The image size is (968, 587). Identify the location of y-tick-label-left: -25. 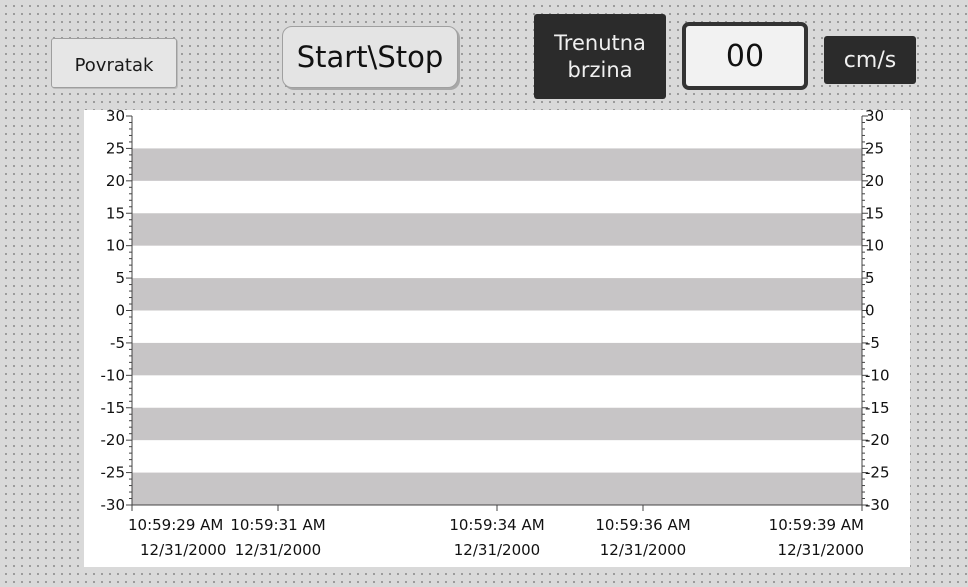
(113, 473).